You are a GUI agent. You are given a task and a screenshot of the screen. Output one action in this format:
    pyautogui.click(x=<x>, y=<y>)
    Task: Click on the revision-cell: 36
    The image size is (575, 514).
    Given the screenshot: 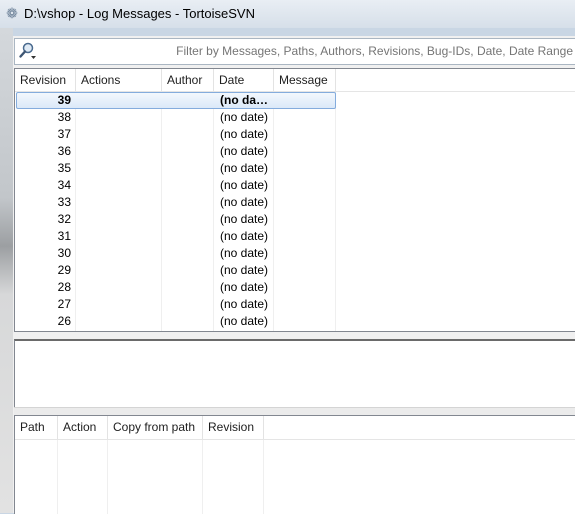 What is the action you would take?
    pyautogui.click(x=64, y=151)
    